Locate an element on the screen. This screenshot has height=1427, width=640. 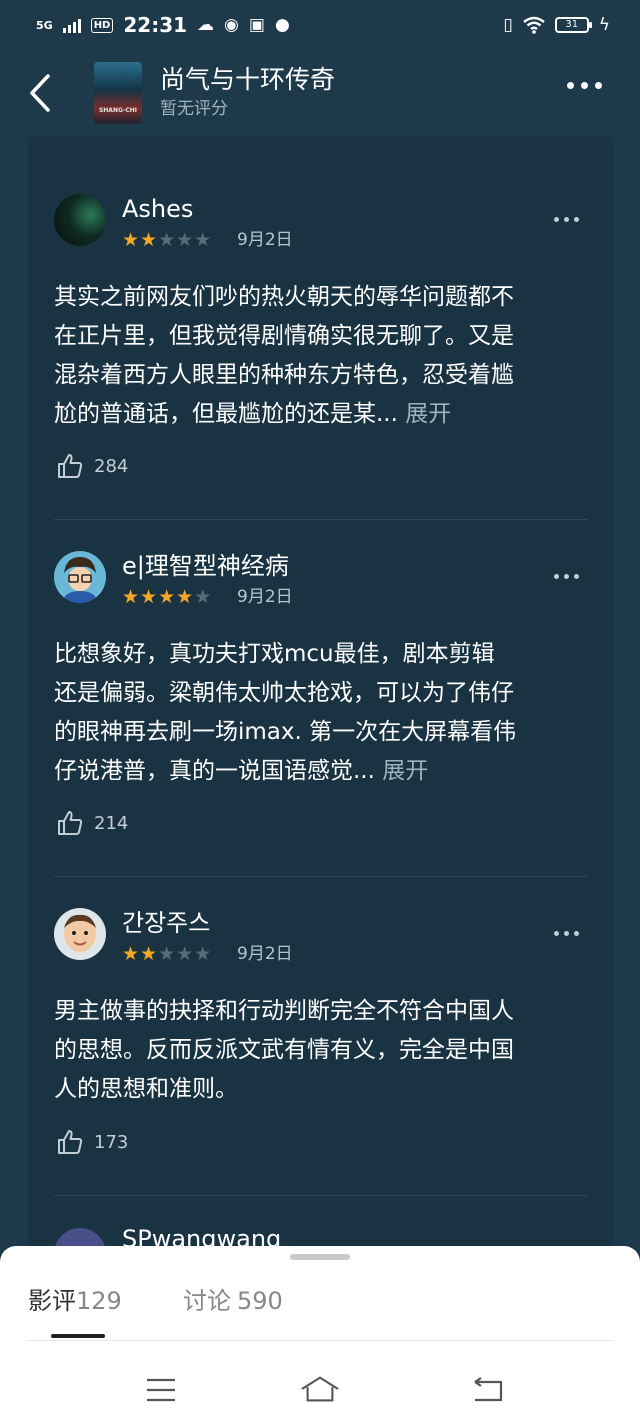
like-count: 214 is located at coordinates (111, 823).